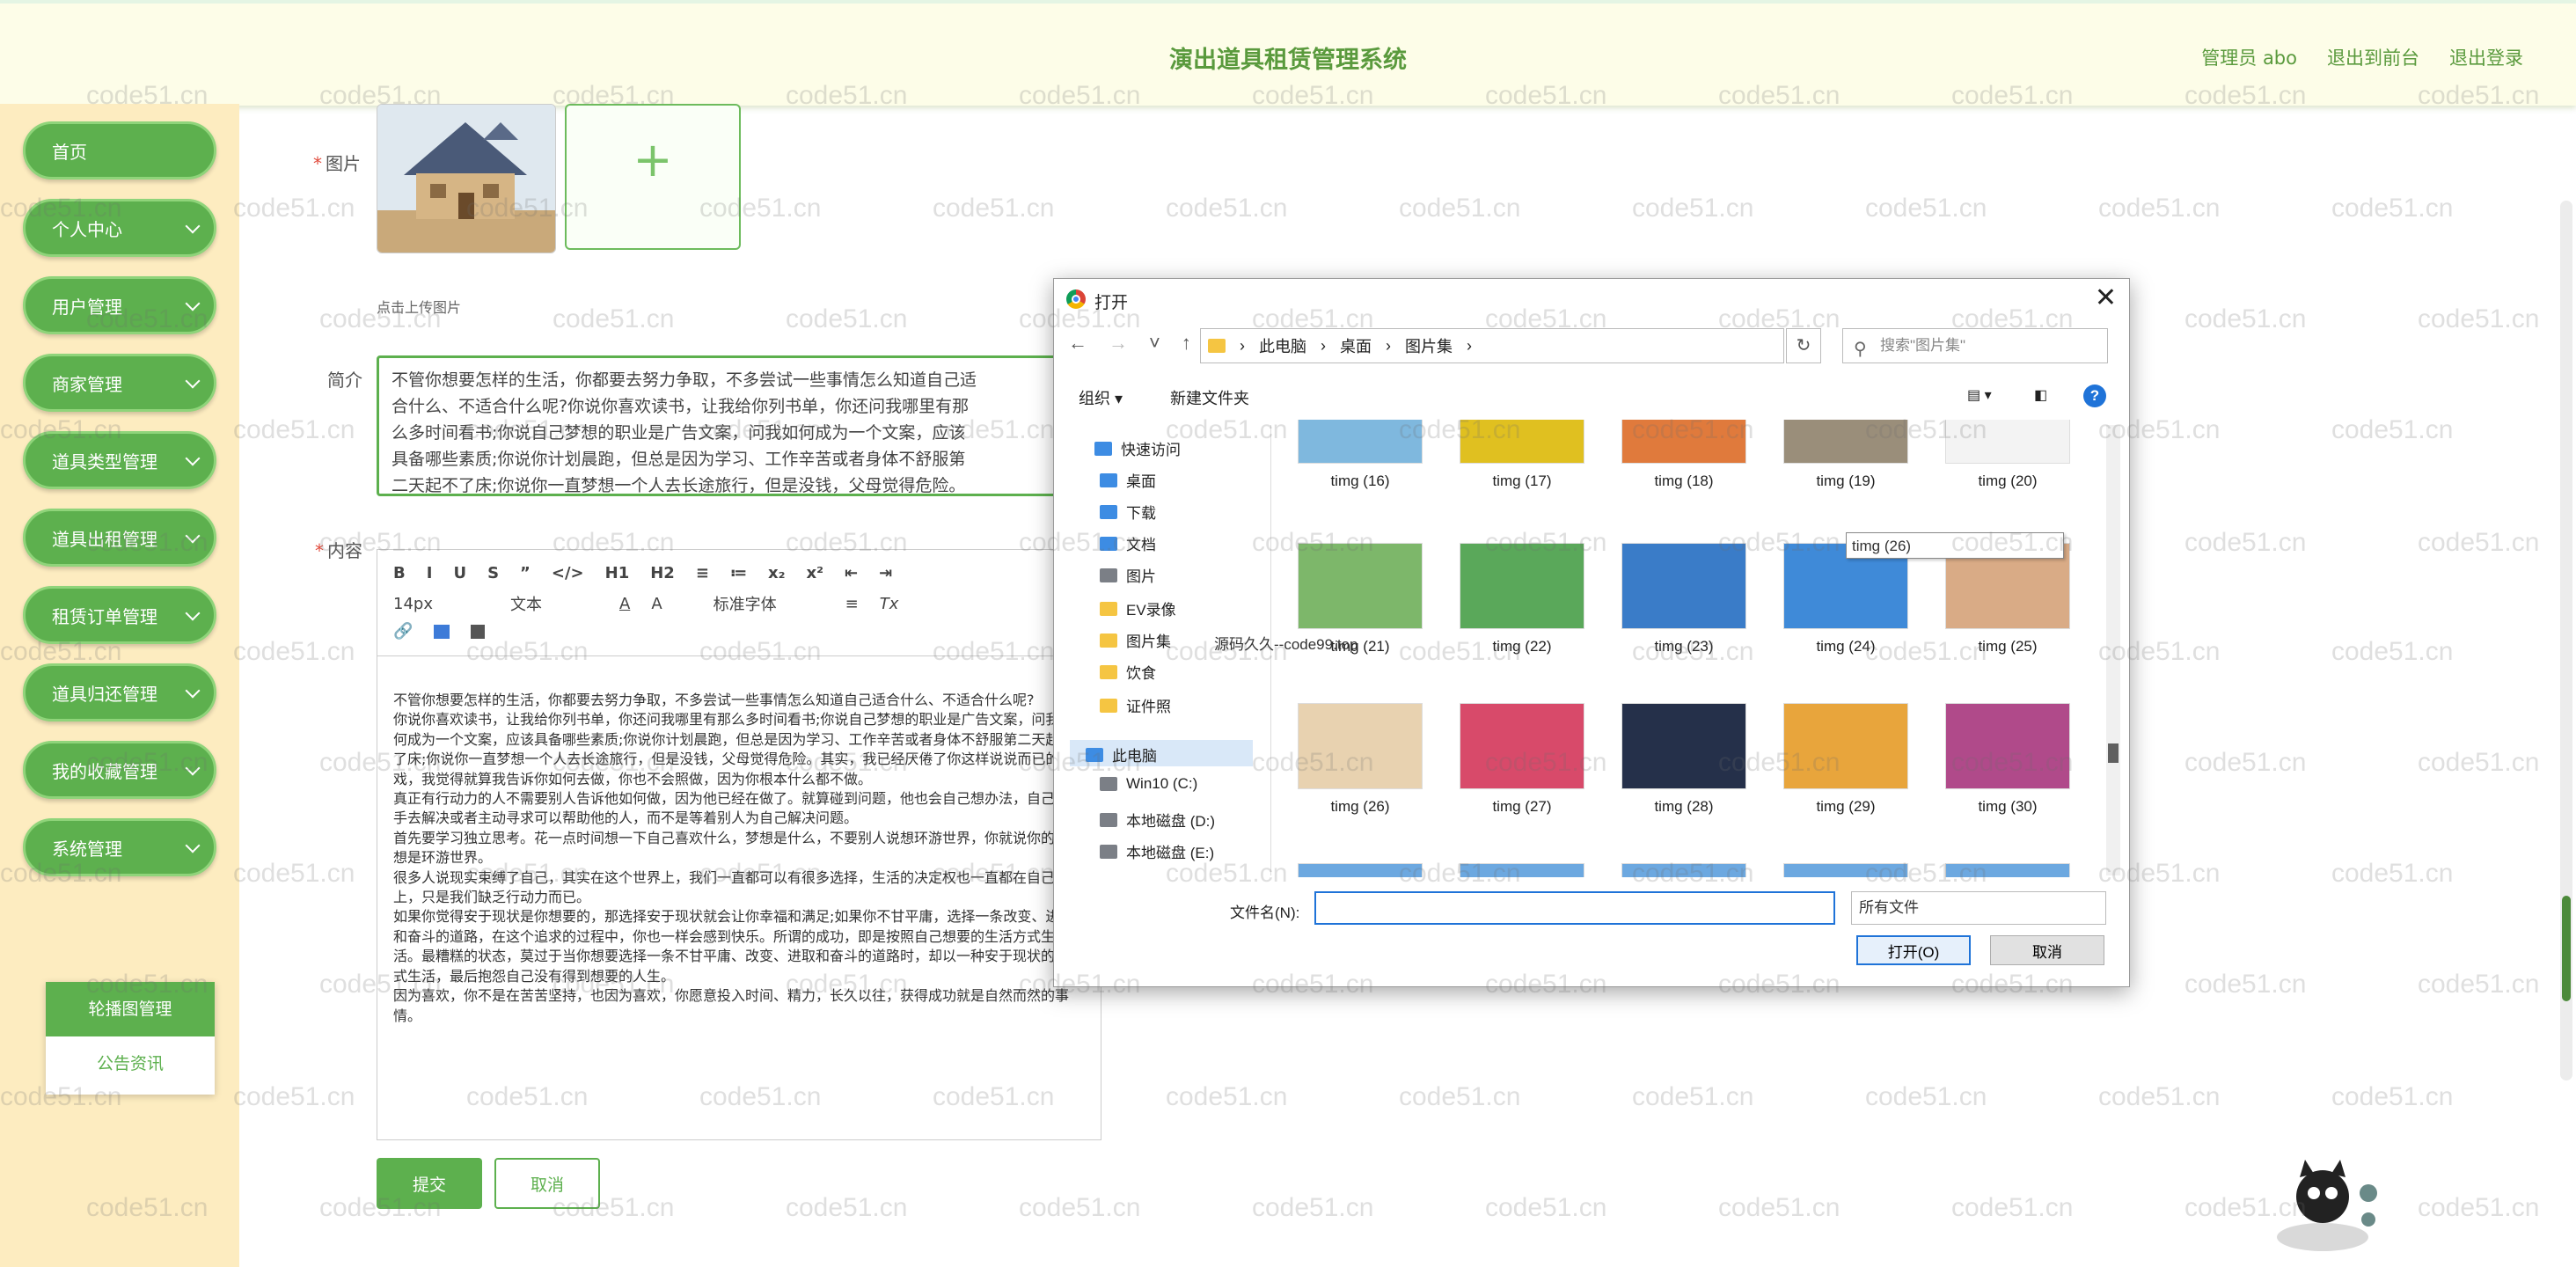 The width and height of the screenshot is (2576, 1267). I want to click on search-input: ⚲ 搜索"图片集", so click(1975, 345).